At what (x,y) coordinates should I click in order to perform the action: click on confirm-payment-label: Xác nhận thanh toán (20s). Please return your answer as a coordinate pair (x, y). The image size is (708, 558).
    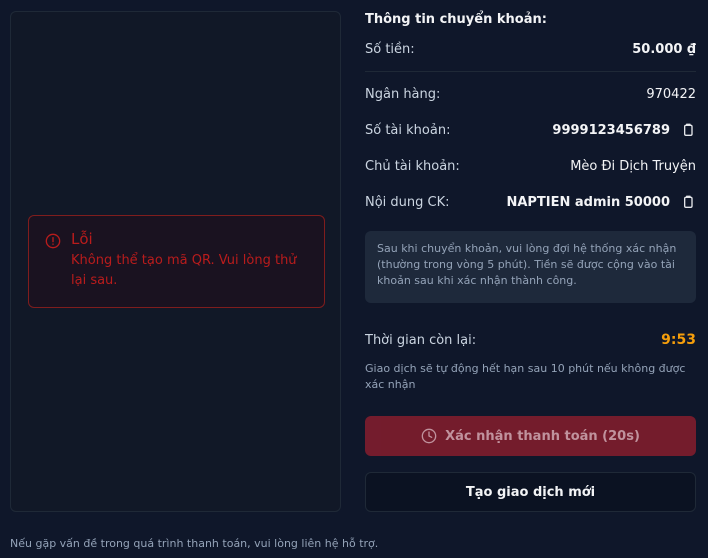
    Looking at the image, I should click on (542, 436).